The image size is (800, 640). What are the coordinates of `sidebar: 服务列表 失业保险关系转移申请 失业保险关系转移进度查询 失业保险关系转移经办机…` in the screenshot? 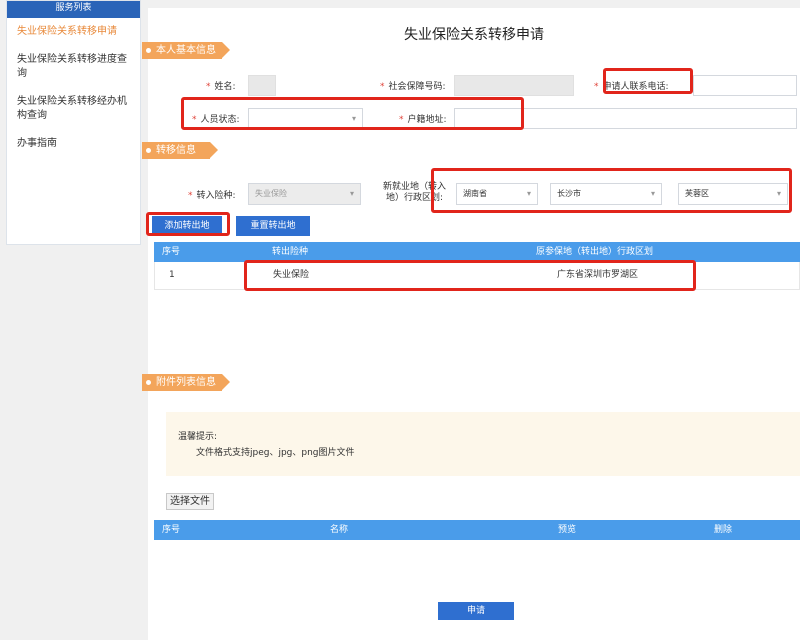 It's located at (73, 122).